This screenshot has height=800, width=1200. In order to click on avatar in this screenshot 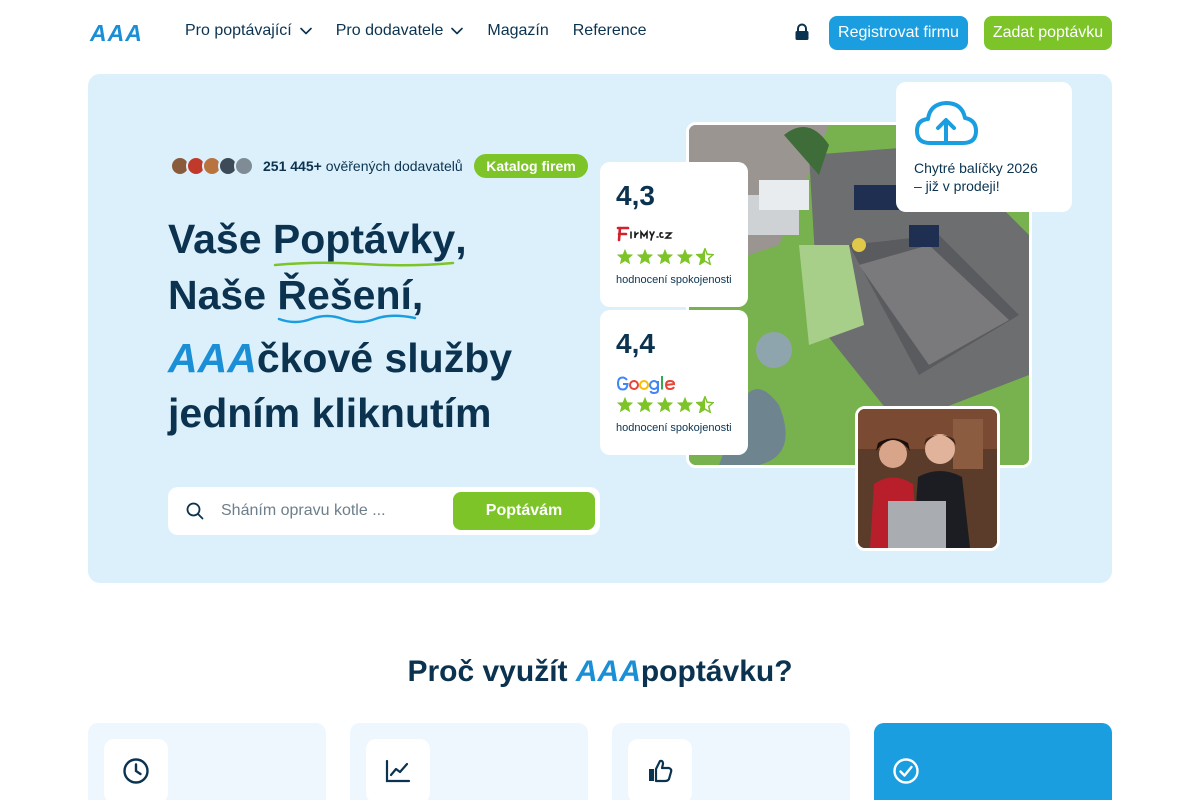, I will do `click(244, 166)`.